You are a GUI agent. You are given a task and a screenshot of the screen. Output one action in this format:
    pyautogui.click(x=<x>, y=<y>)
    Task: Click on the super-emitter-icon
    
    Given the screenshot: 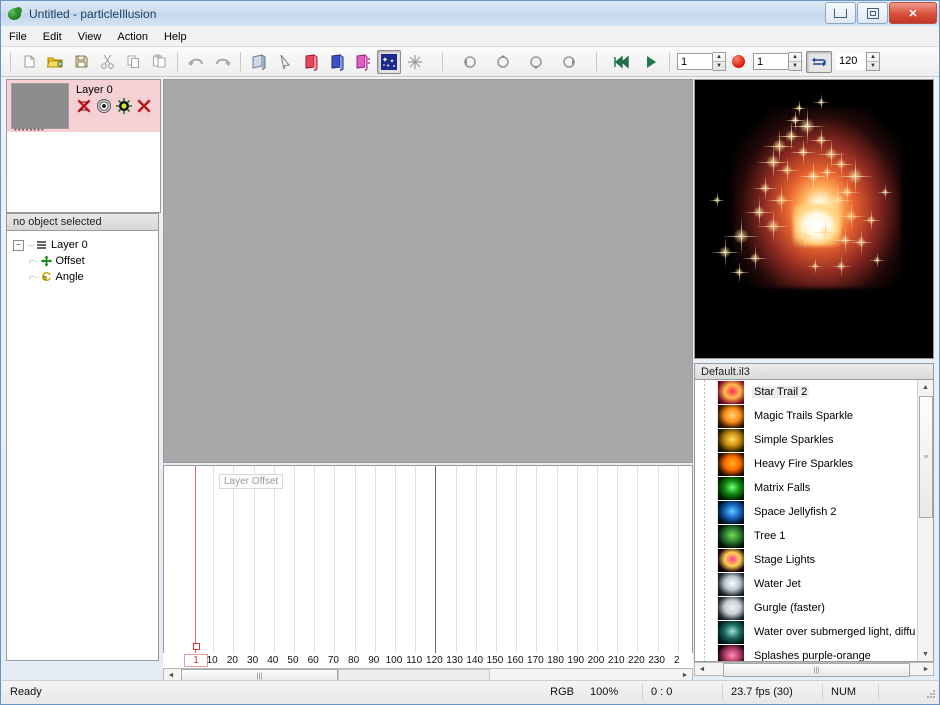 What is the action you would take?
    pyautogui.click(x=363, y=62)
    